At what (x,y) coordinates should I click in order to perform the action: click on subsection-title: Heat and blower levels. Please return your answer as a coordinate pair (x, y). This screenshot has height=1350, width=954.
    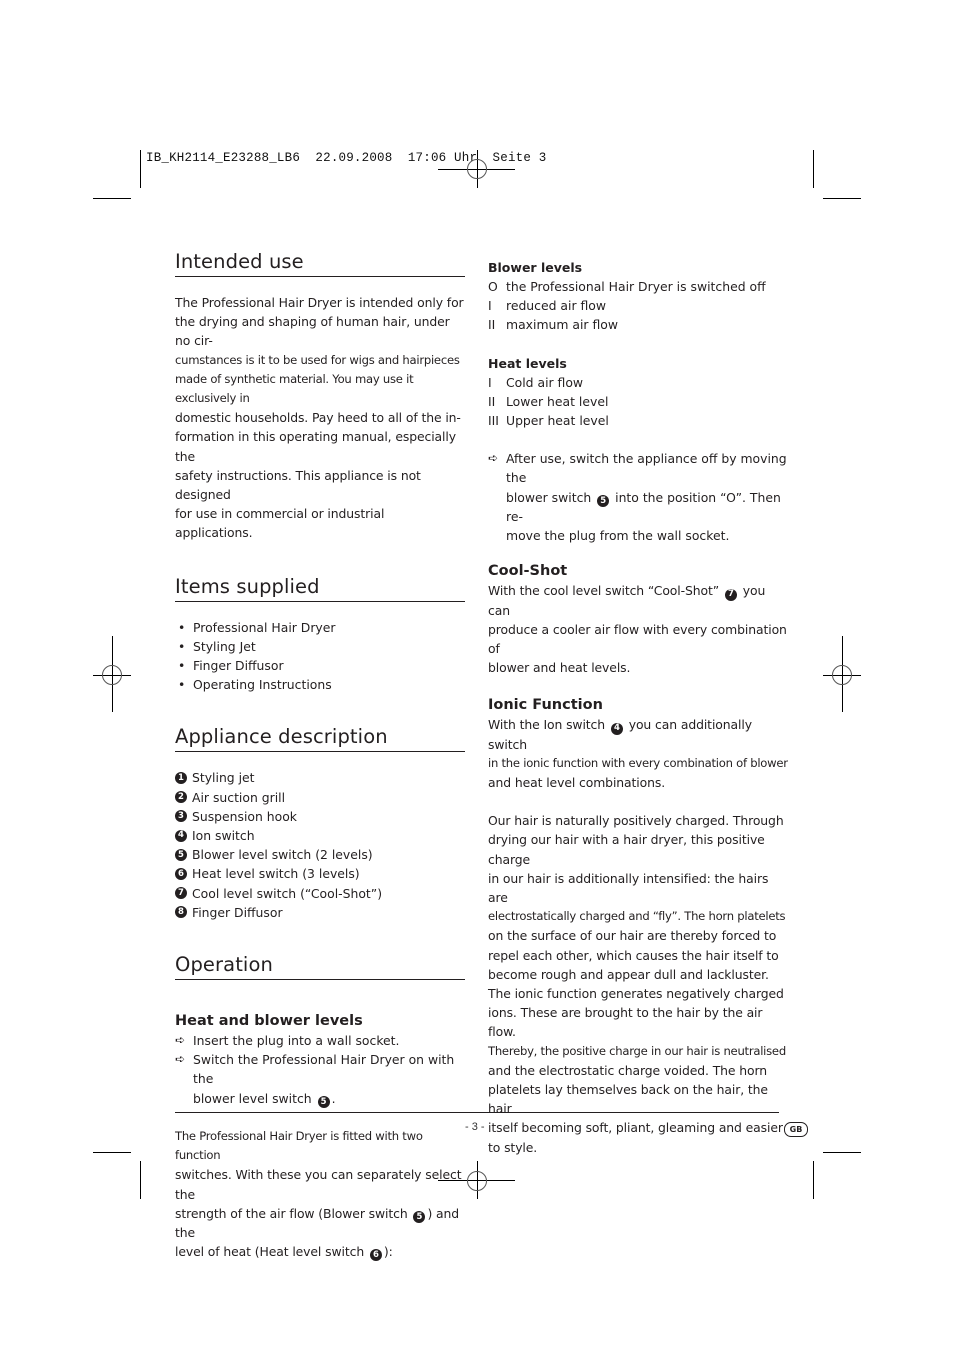
    Looking at the image, I should click on (269, 1021).